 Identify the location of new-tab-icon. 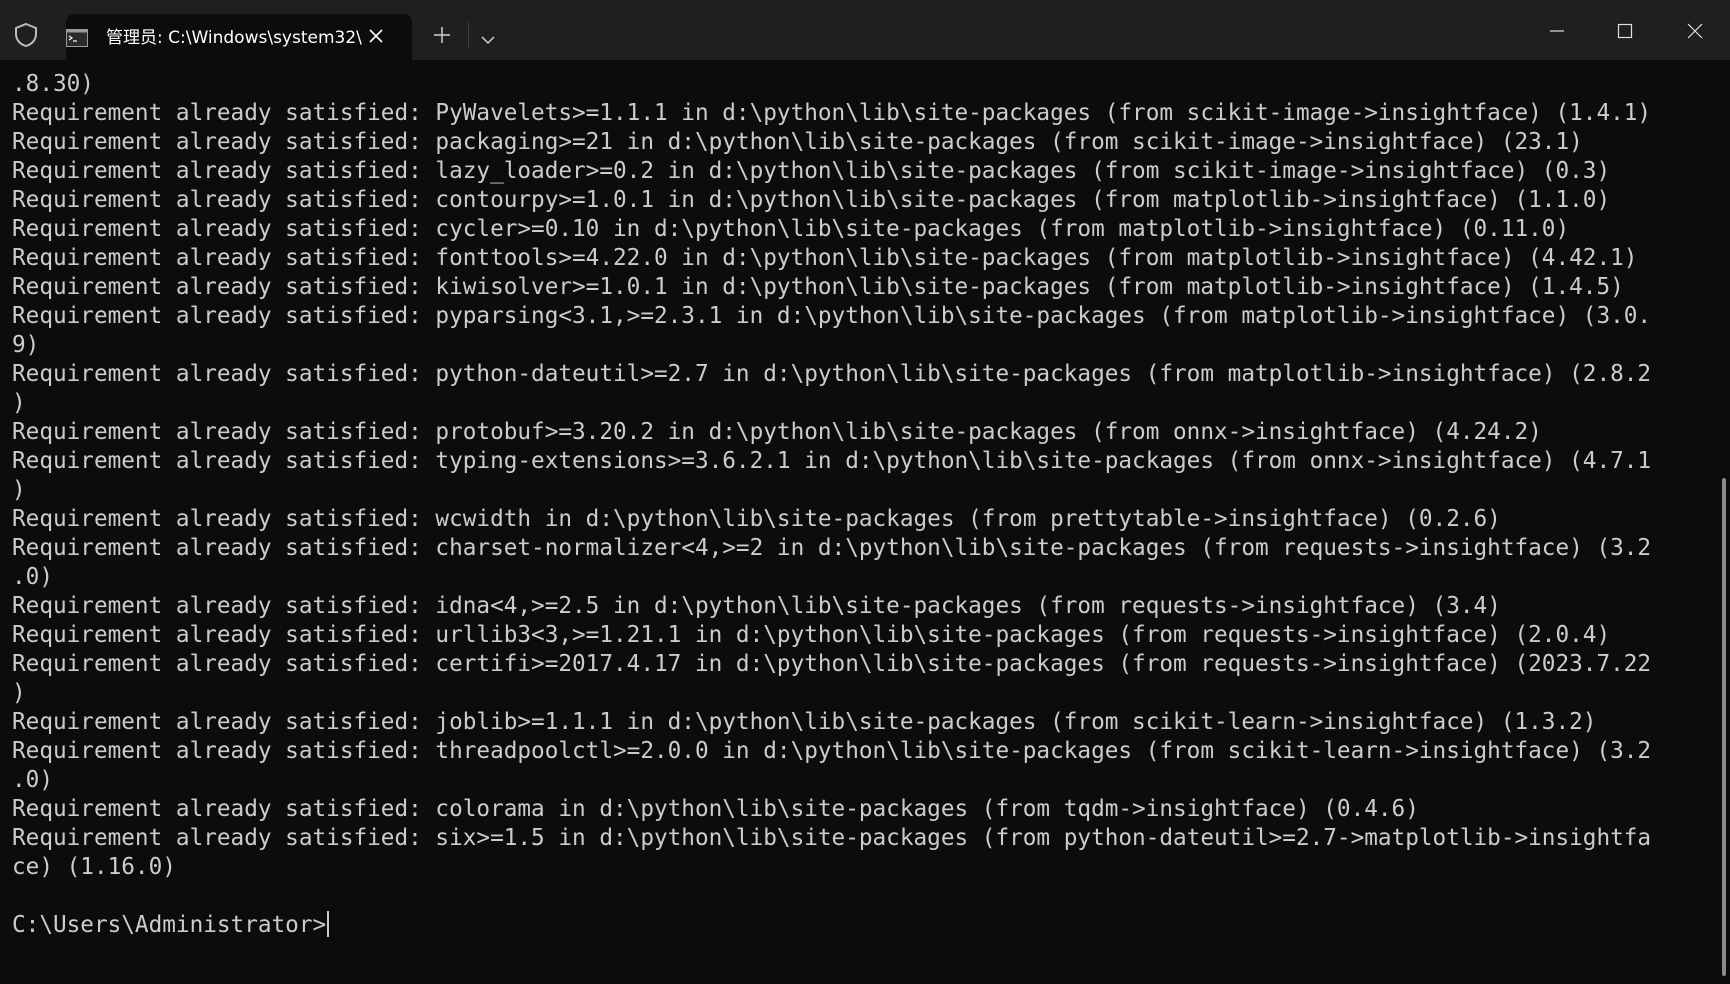
(442, 35).